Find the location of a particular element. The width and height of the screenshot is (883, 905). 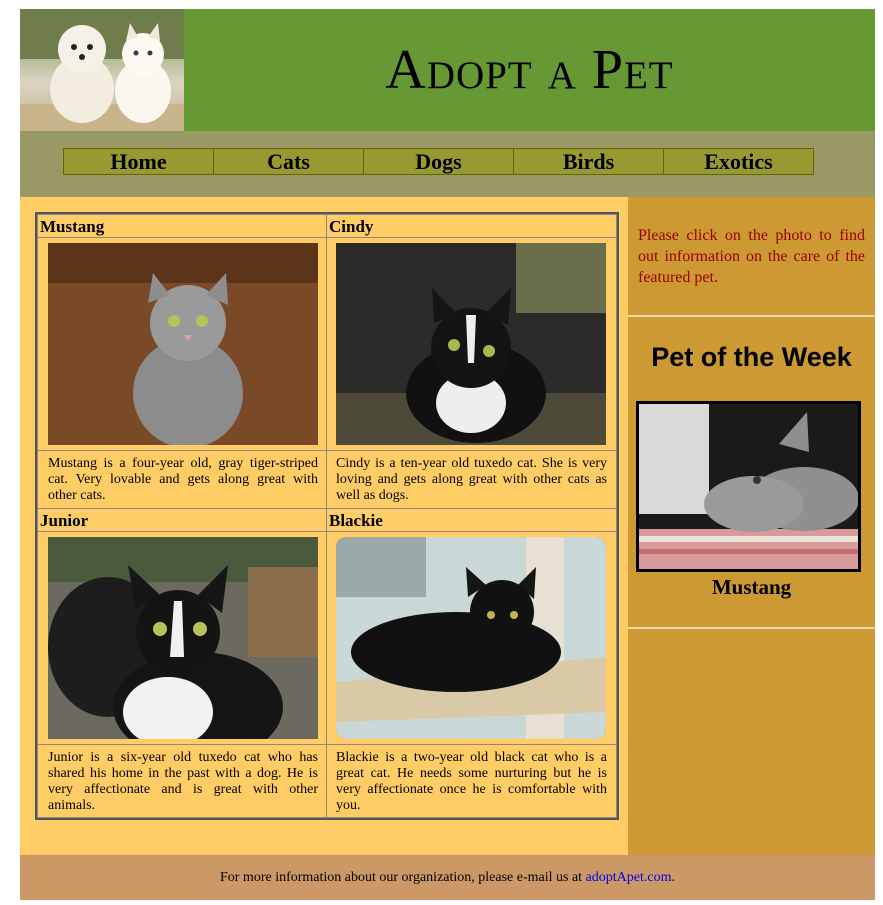

nav-item-birds: Birds is located at coordinates (588, 161).